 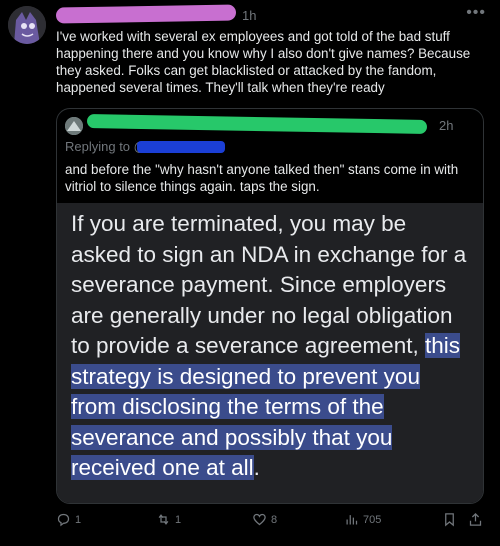 What do you see at coordinates (352, 520) in the screenshot?
I see `views-chart-icon` at bounding box center [352, 520].